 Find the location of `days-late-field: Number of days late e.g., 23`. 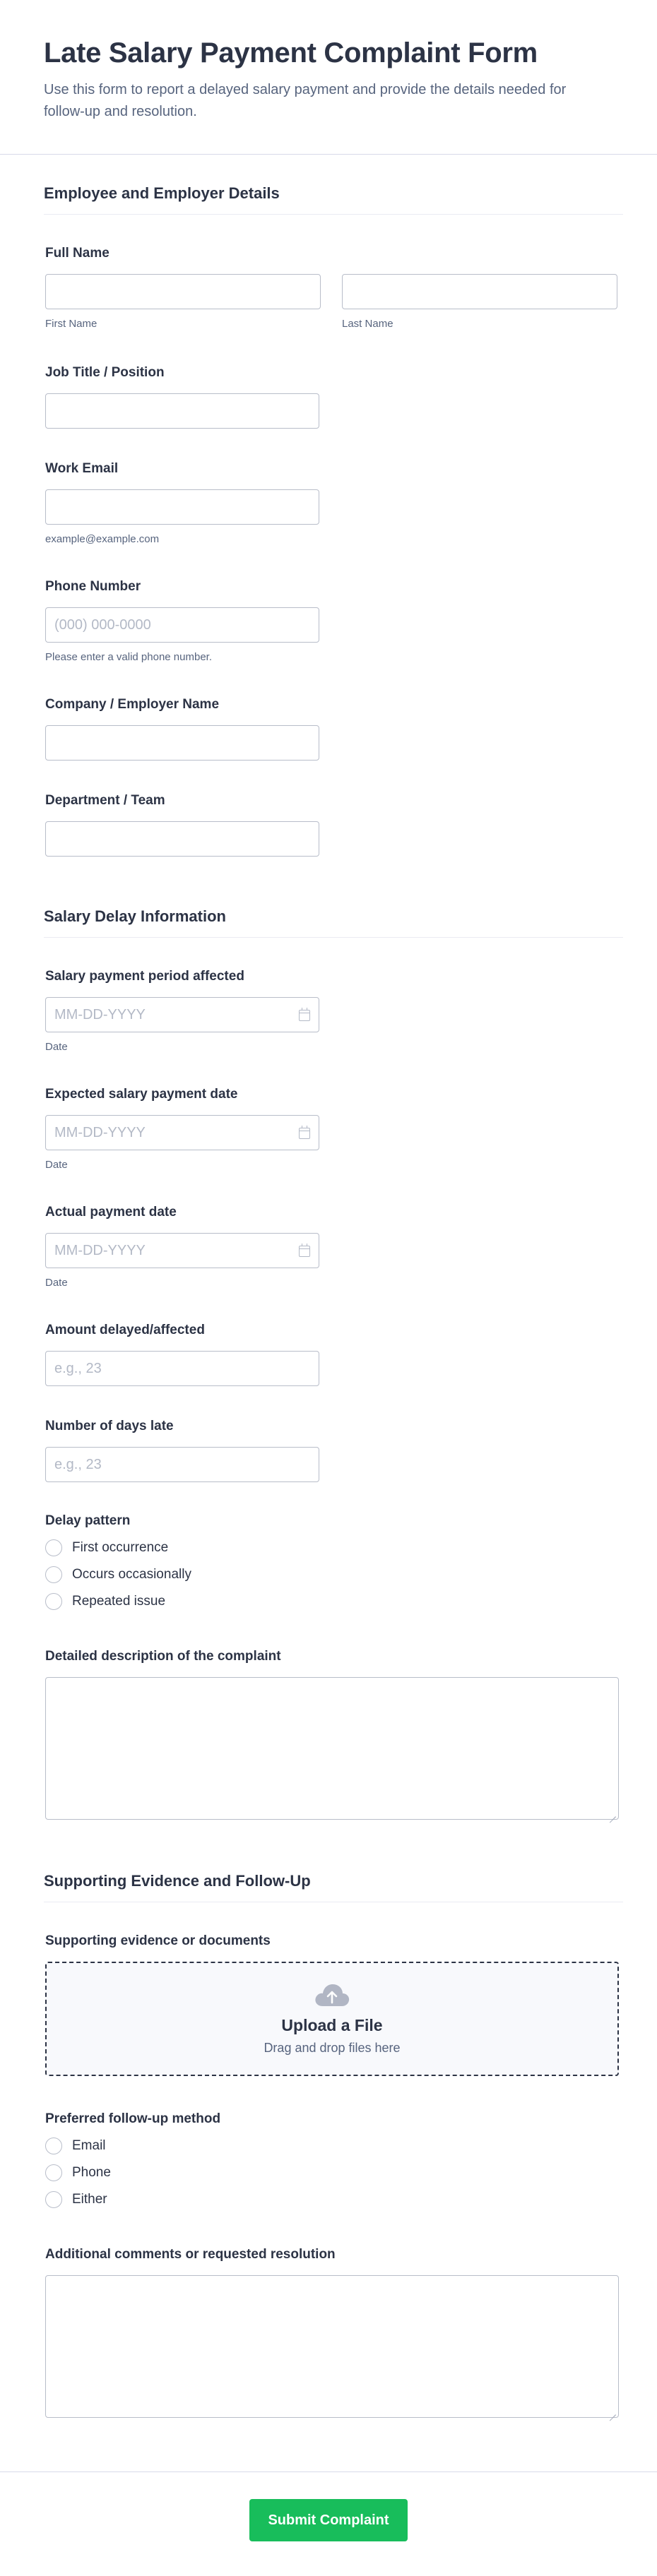

days-late-field: Number of days late e.g., 23 is located at coordinates (328, 1450).